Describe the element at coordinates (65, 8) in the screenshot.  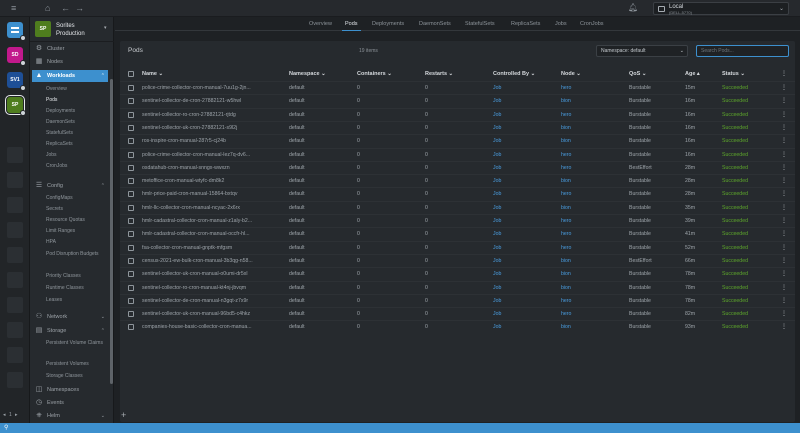
I see `back-arrow-icon: ←` at that location.